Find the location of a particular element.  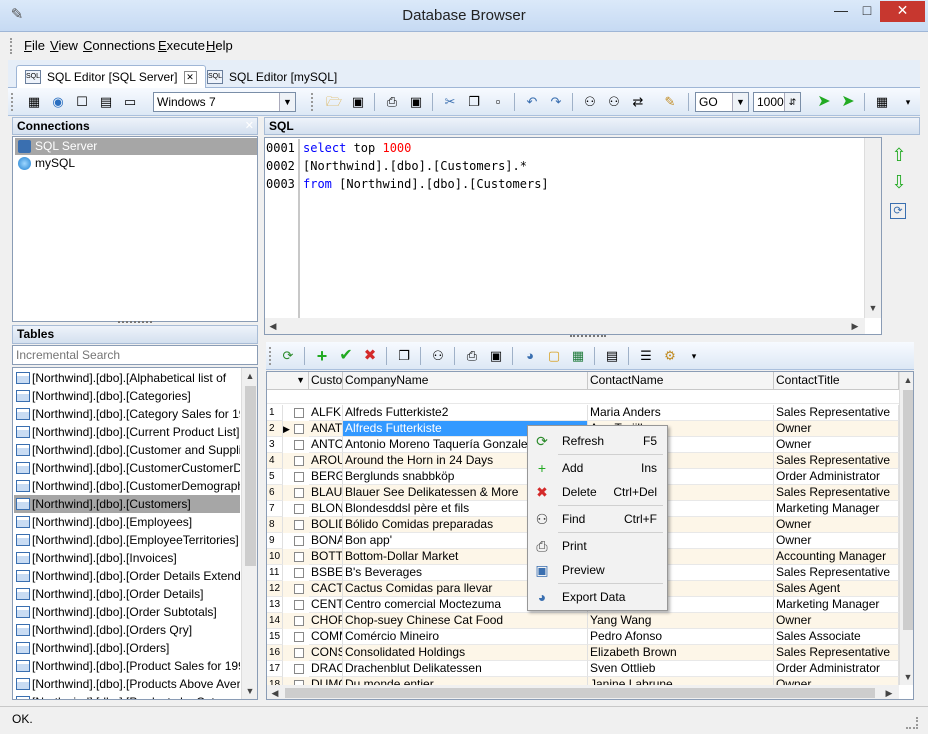

maximize-button: □ is located at coordinates (867, 11).